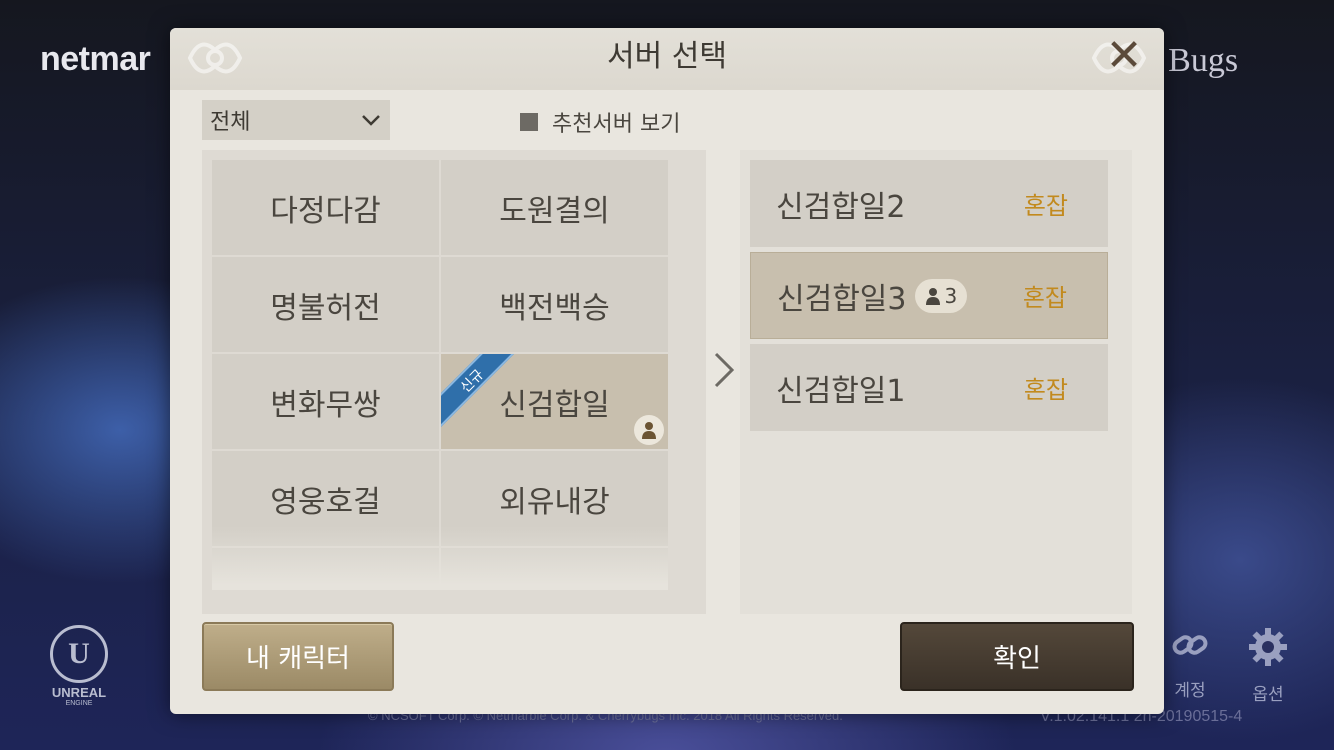 Image resolution: width=1334 pixels, height=750 pixels. I want to click on options-button: 옵션, so click(1268, 665).